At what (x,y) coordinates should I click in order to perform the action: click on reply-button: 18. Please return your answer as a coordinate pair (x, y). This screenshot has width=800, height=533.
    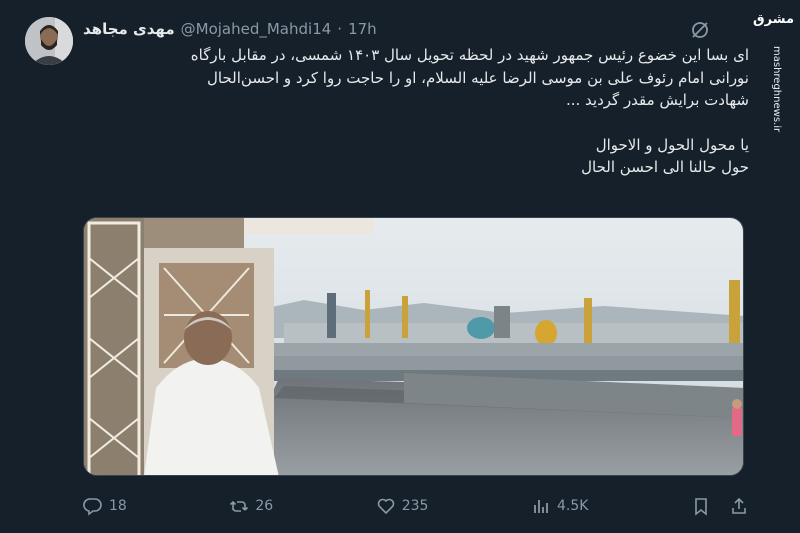
    Looking at the image, I should click on (105, 506).